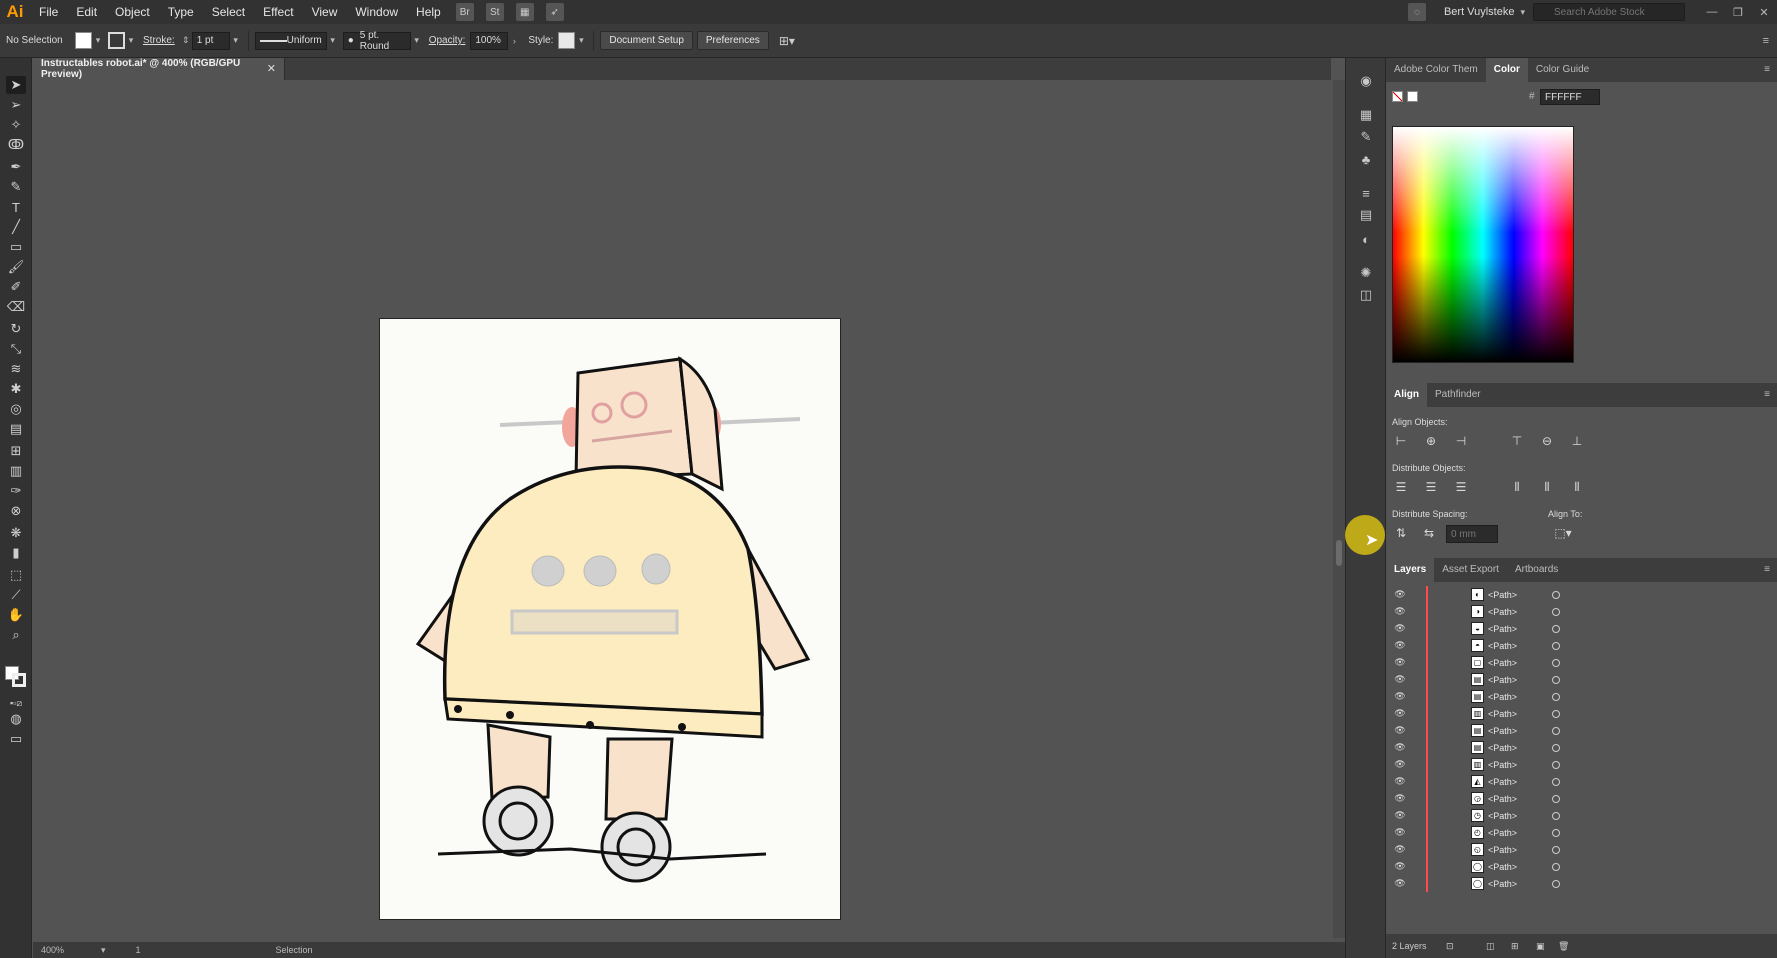  Describe the element at coordinates (16, 125) in the screenshot. I see `magic-wand-tool-icon: ✧` at that location.